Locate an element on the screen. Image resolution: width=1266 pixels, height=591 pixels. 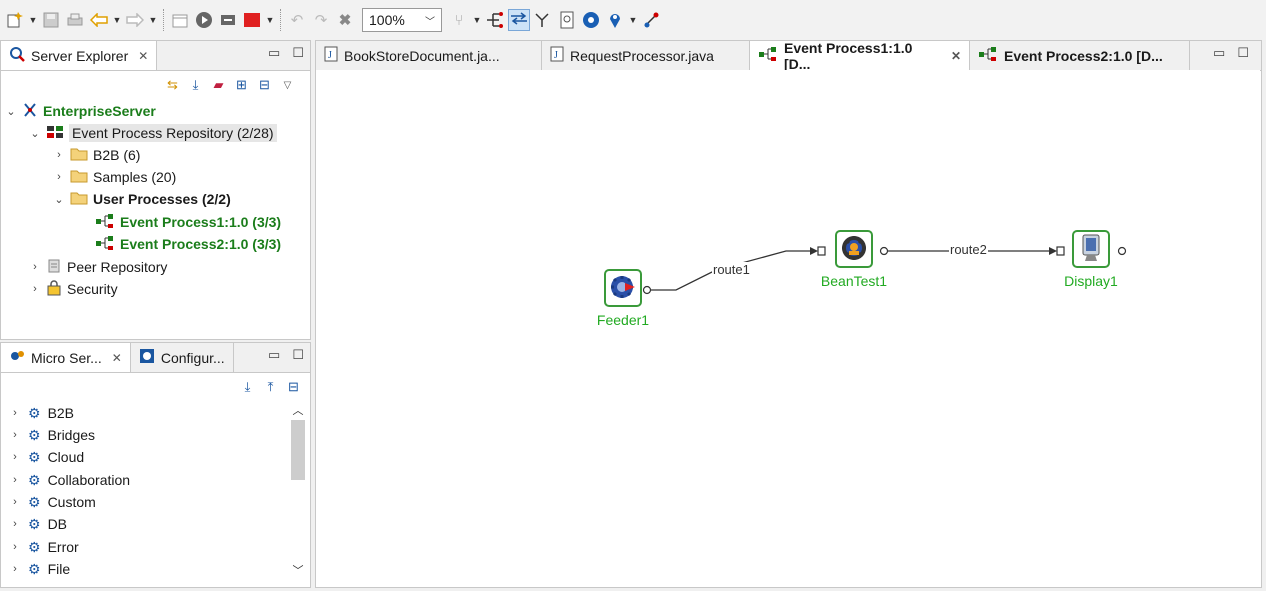
zoom-select: 100% ﹀ is located at coordinates (402, 20).